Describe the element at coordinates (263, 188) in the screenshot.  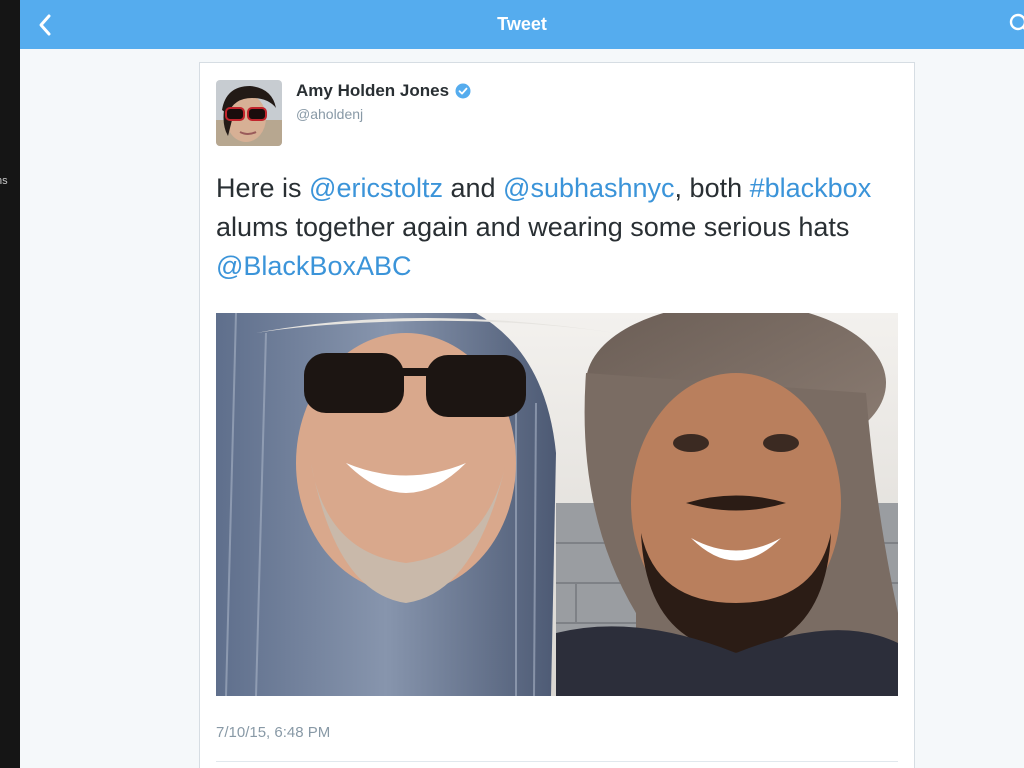
I see `tweet-text-segment: Here is` at that location.